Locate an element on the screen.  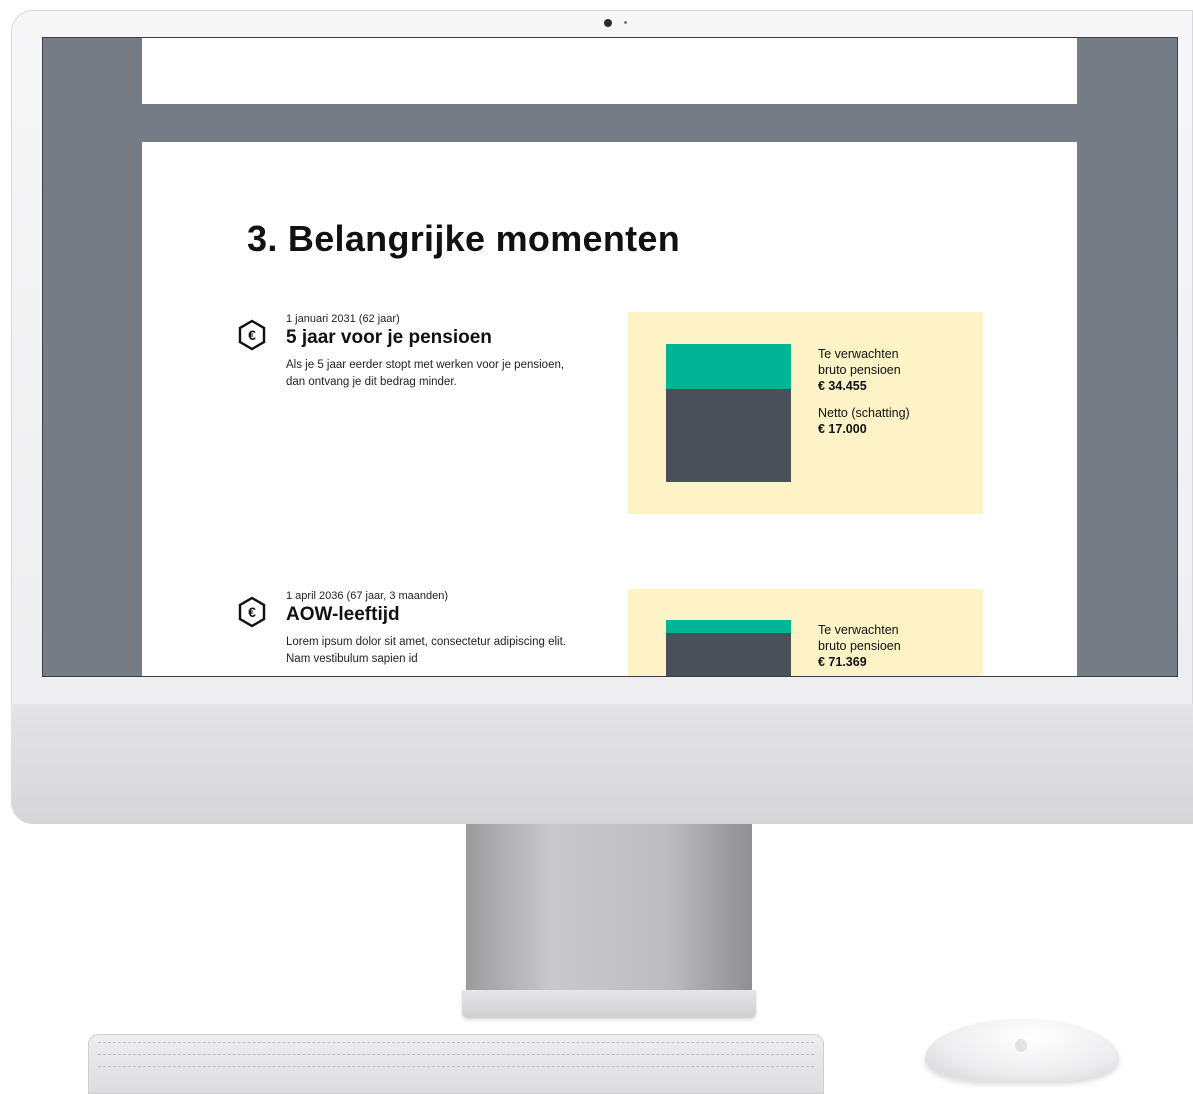
imac-chin is located at coordinates (602, 764).